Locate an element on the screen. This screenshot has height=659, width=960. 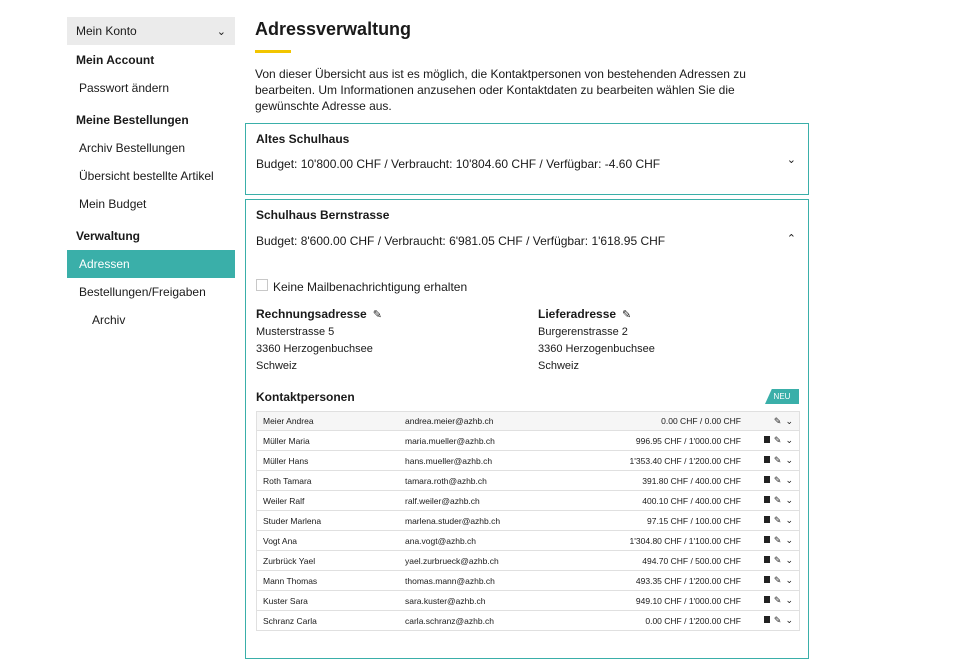
contact-name: Roth Tamara is located at coordinates (287, 480).